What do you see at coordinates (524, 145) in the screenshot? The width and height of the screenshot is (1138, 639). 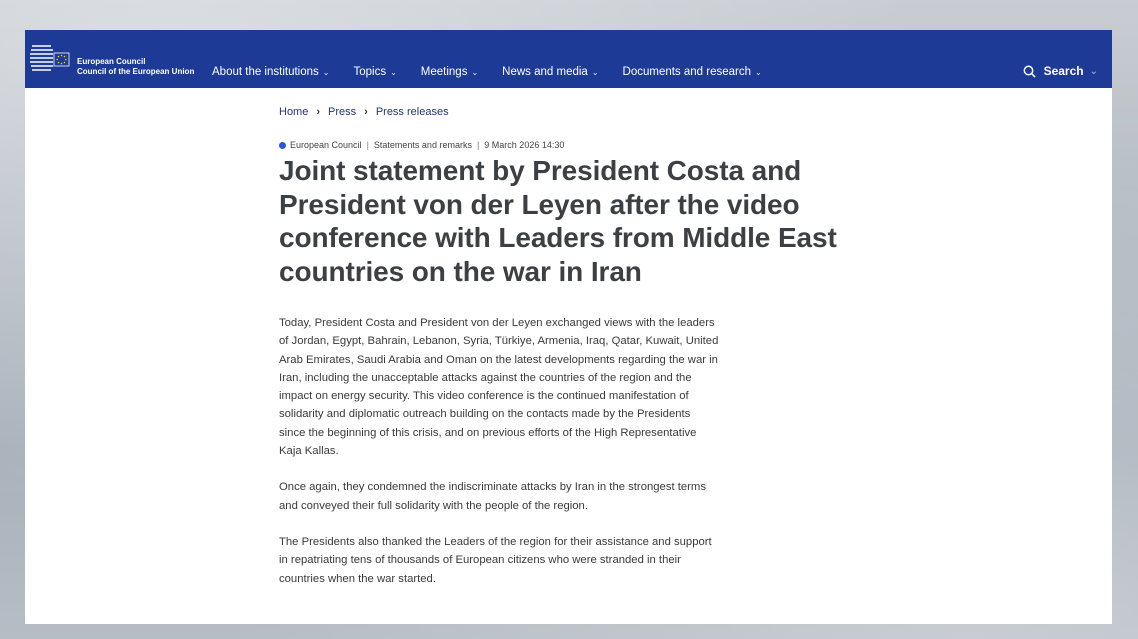 I see `meta-date: 9 March 2026 14:30` at bounding box center [524, 145].